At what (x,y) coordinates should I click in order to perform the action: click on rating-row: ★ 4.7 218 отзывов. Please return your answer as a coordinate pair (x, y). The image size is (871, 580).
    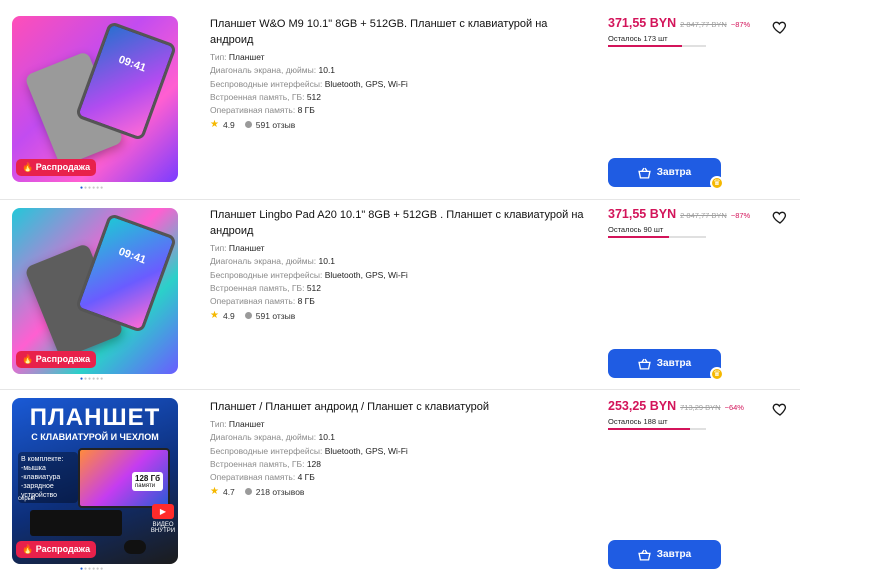
    Looking at the image, I should click on (400, 491).